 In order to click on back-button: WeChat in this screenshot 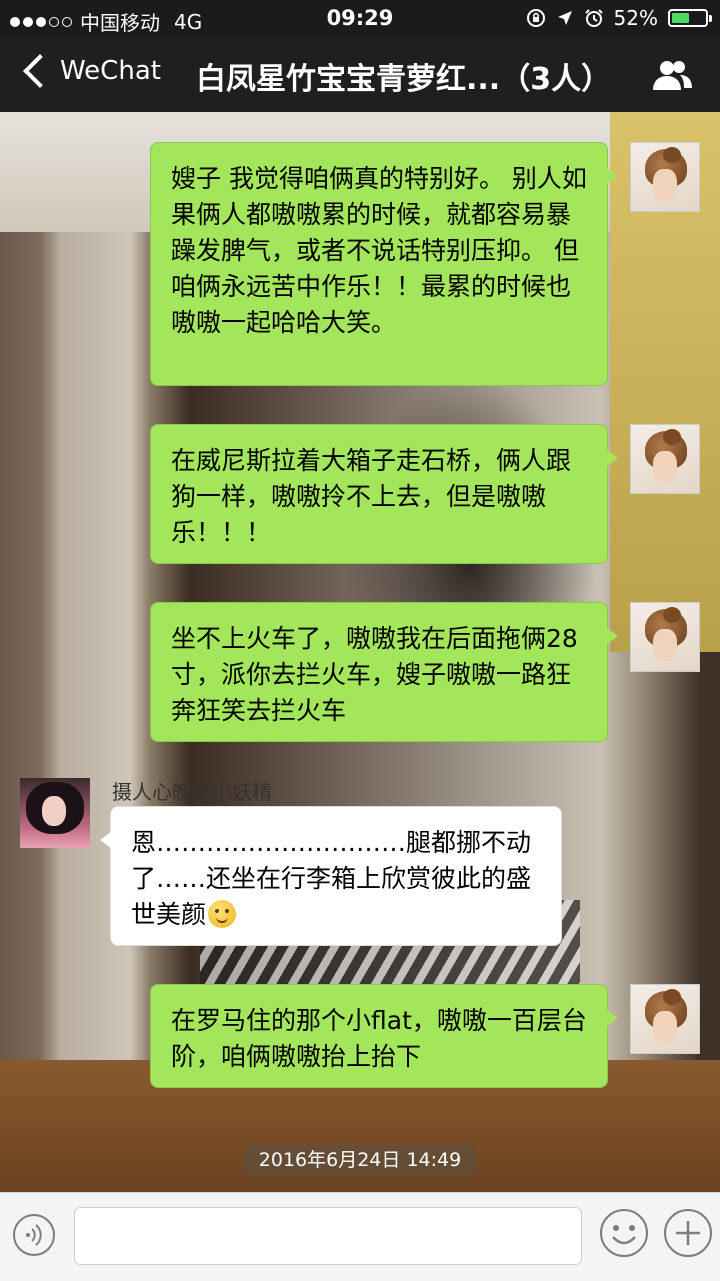, I will do `click(91, 71)`.